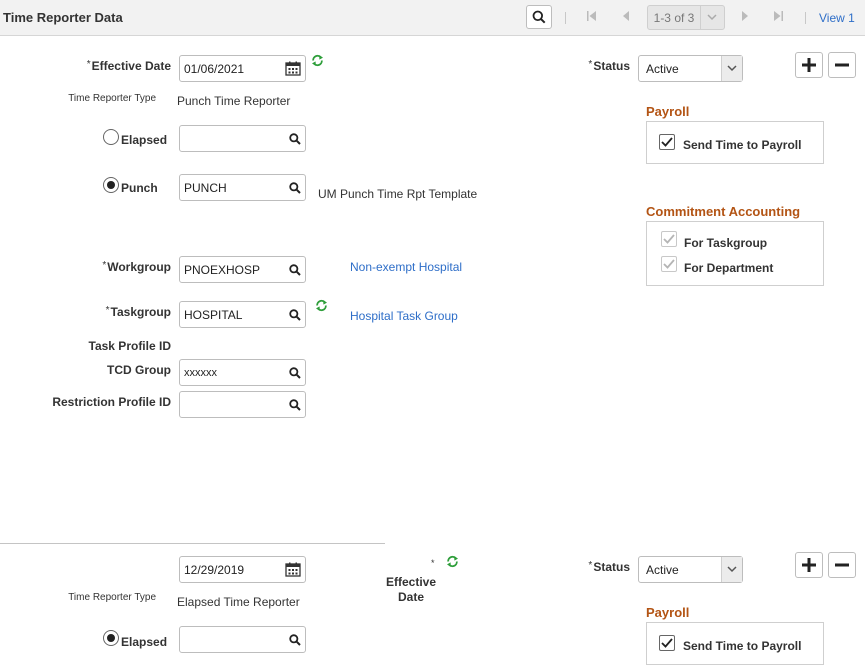 The width and height of the screenshot is (865, 672). Describe the element at coordinates (242, 372) in the screenshot. I see `tcd-group-field: xxxxxx` at that location.